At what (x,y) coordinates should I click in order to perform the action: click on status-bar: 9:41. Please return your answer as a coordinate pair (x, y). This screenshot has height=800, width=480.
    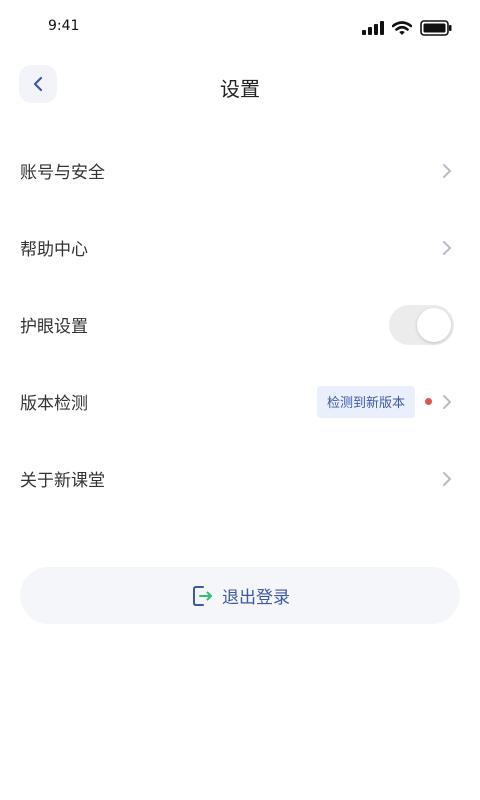
    Looking at the image, I should click on (240, 26).